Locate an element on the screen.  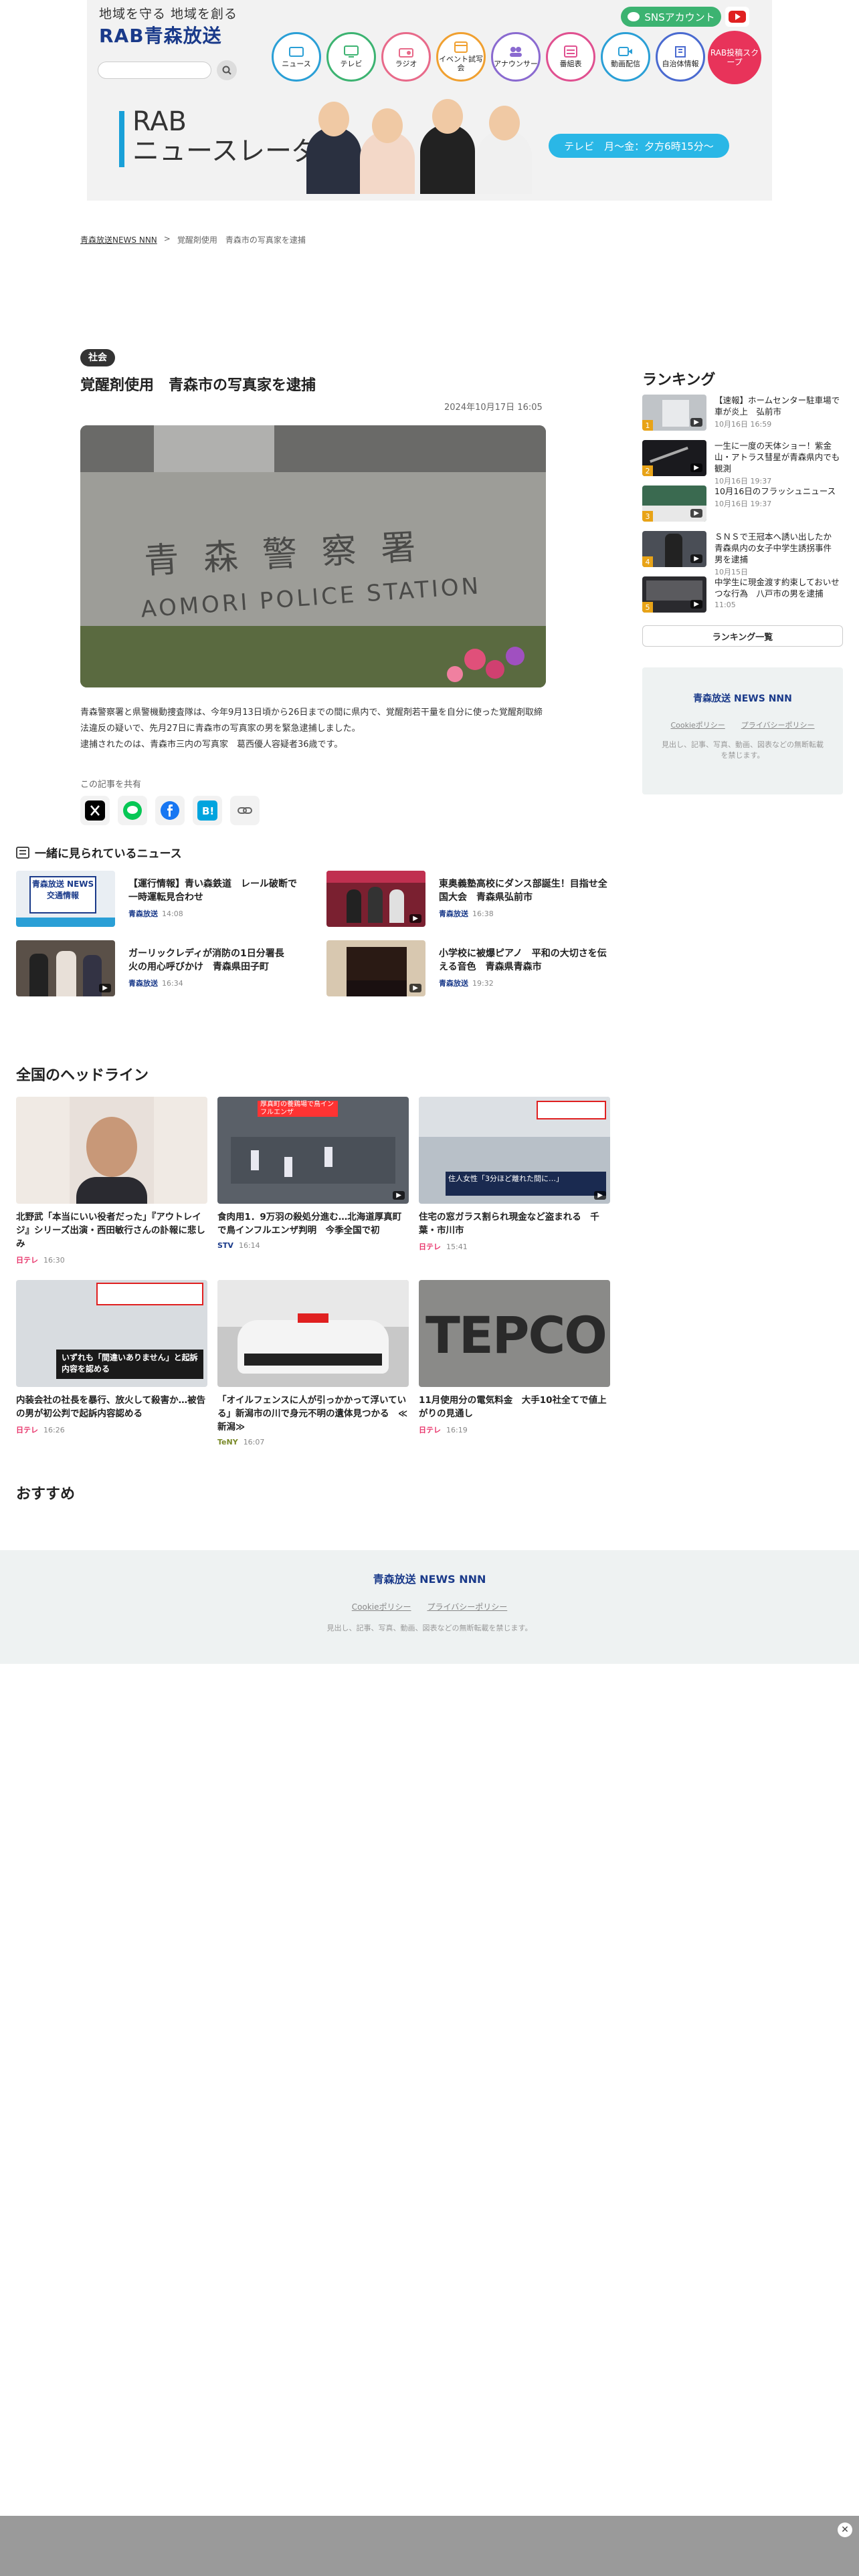
share-facebook-button is located at coordinates (170, 810).